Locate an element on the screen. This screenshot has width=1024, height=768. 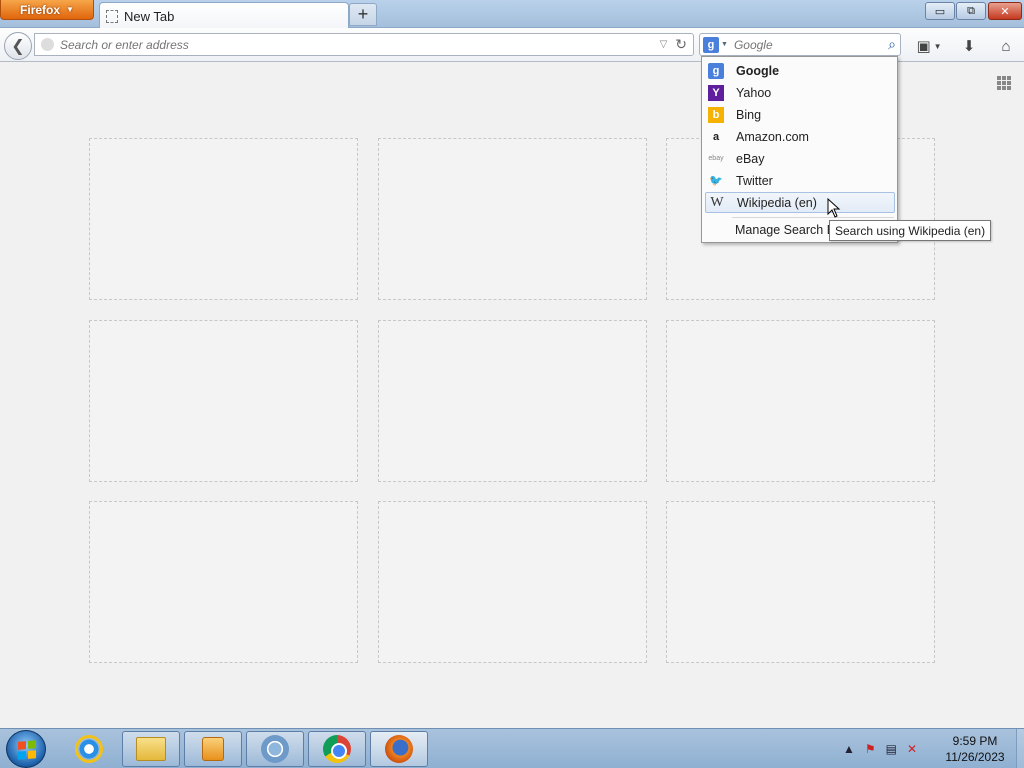
restore-button: ⧉ is located at coordinates (971, 11).